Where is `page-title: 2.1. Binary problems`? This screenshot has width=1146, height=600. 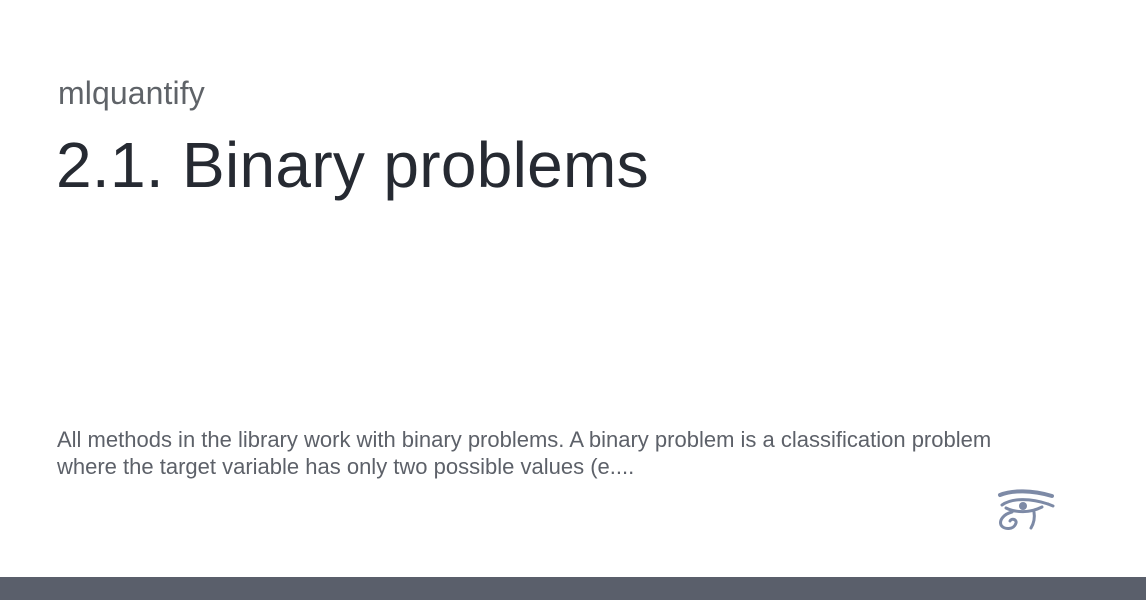 page-title: 2.1. Binary problems is located at coordinates (352, 165).